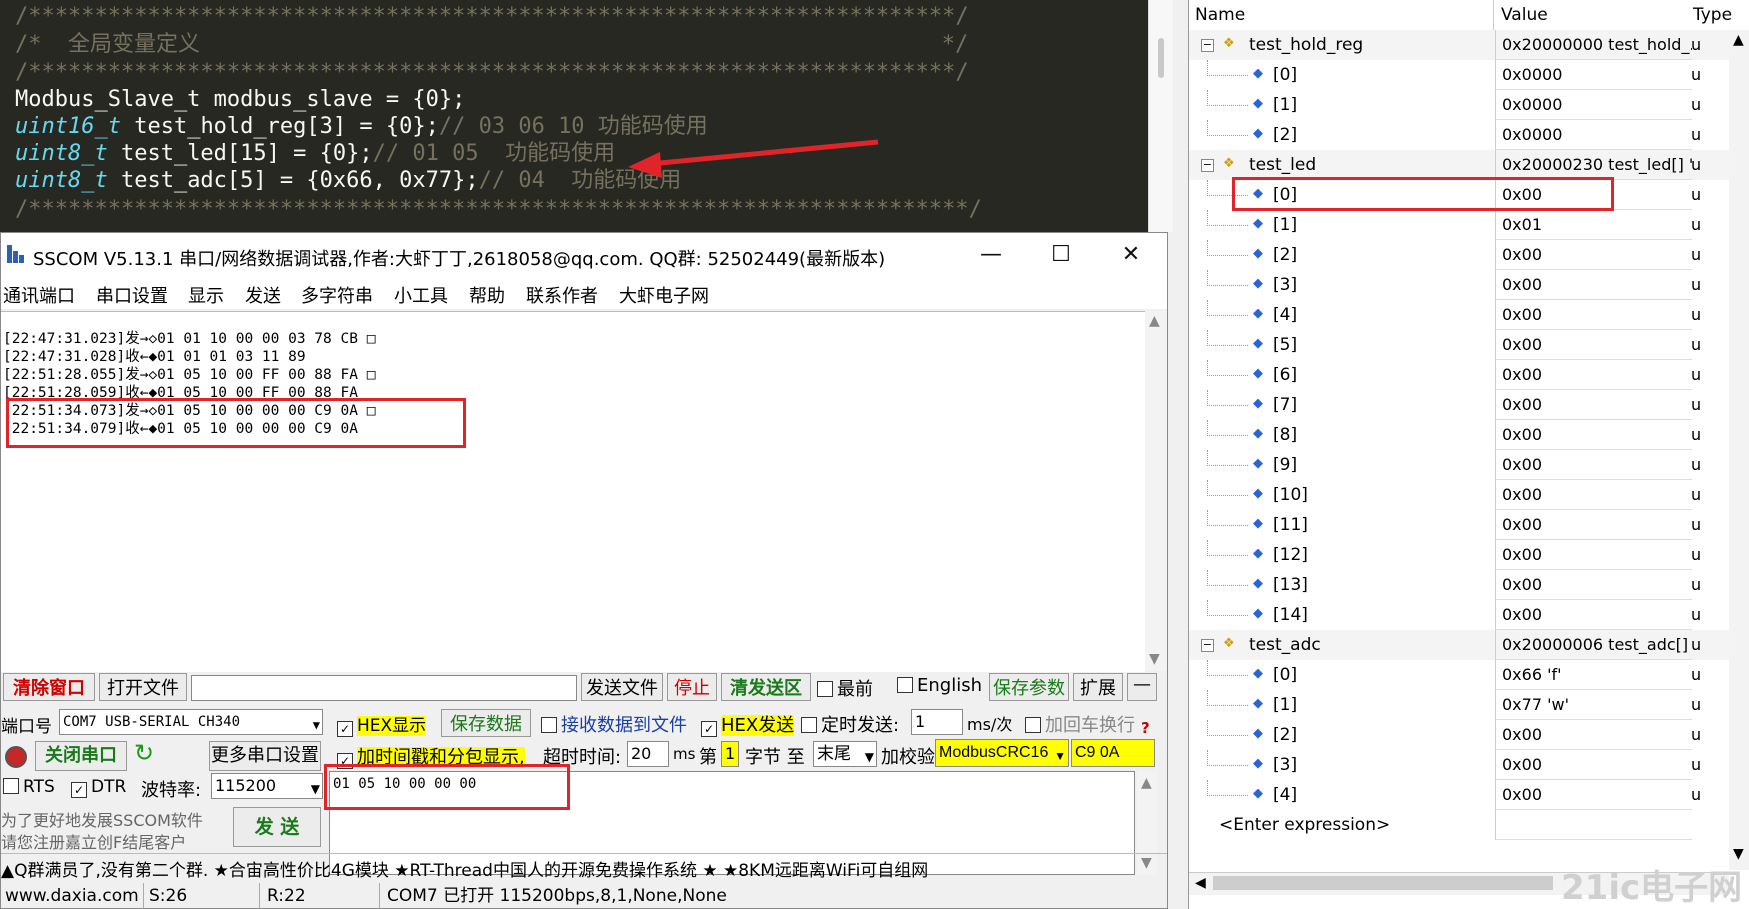  I want to click on column-header-value: Value, so click(1591, 15).